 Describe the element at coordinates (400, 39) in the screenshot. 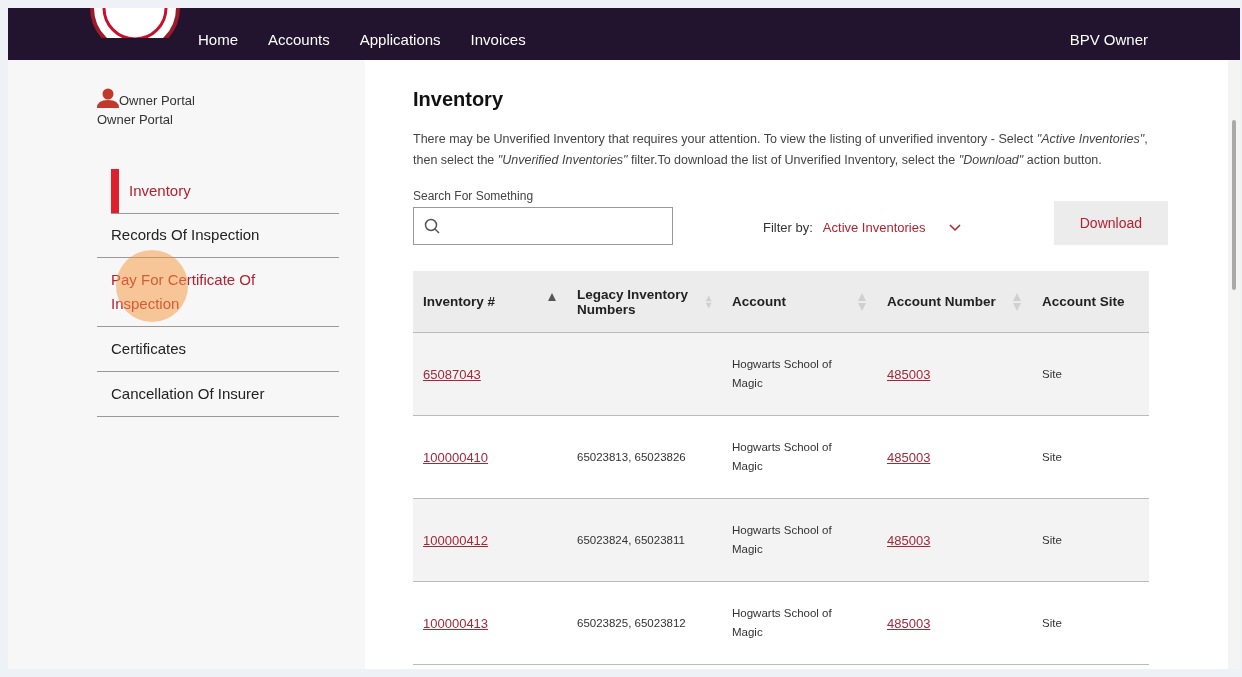

I see `nav-link: Applications` at that location.